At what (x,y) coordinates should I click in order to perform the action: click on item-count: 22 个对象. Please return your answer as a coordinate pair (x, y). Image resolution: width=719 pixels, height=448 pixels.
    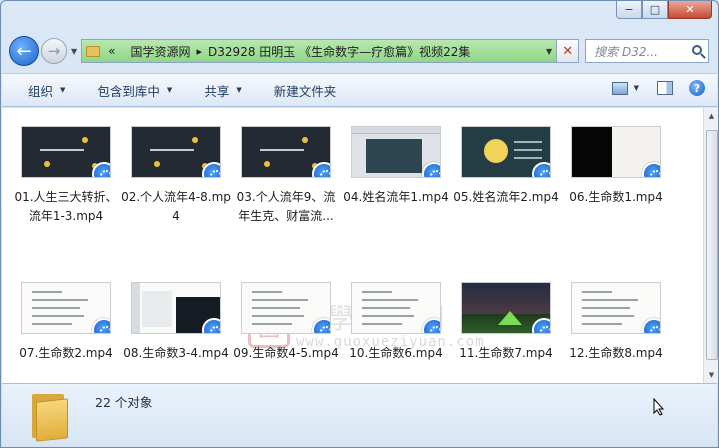
    Looking at the image, I should click on (124, 402).